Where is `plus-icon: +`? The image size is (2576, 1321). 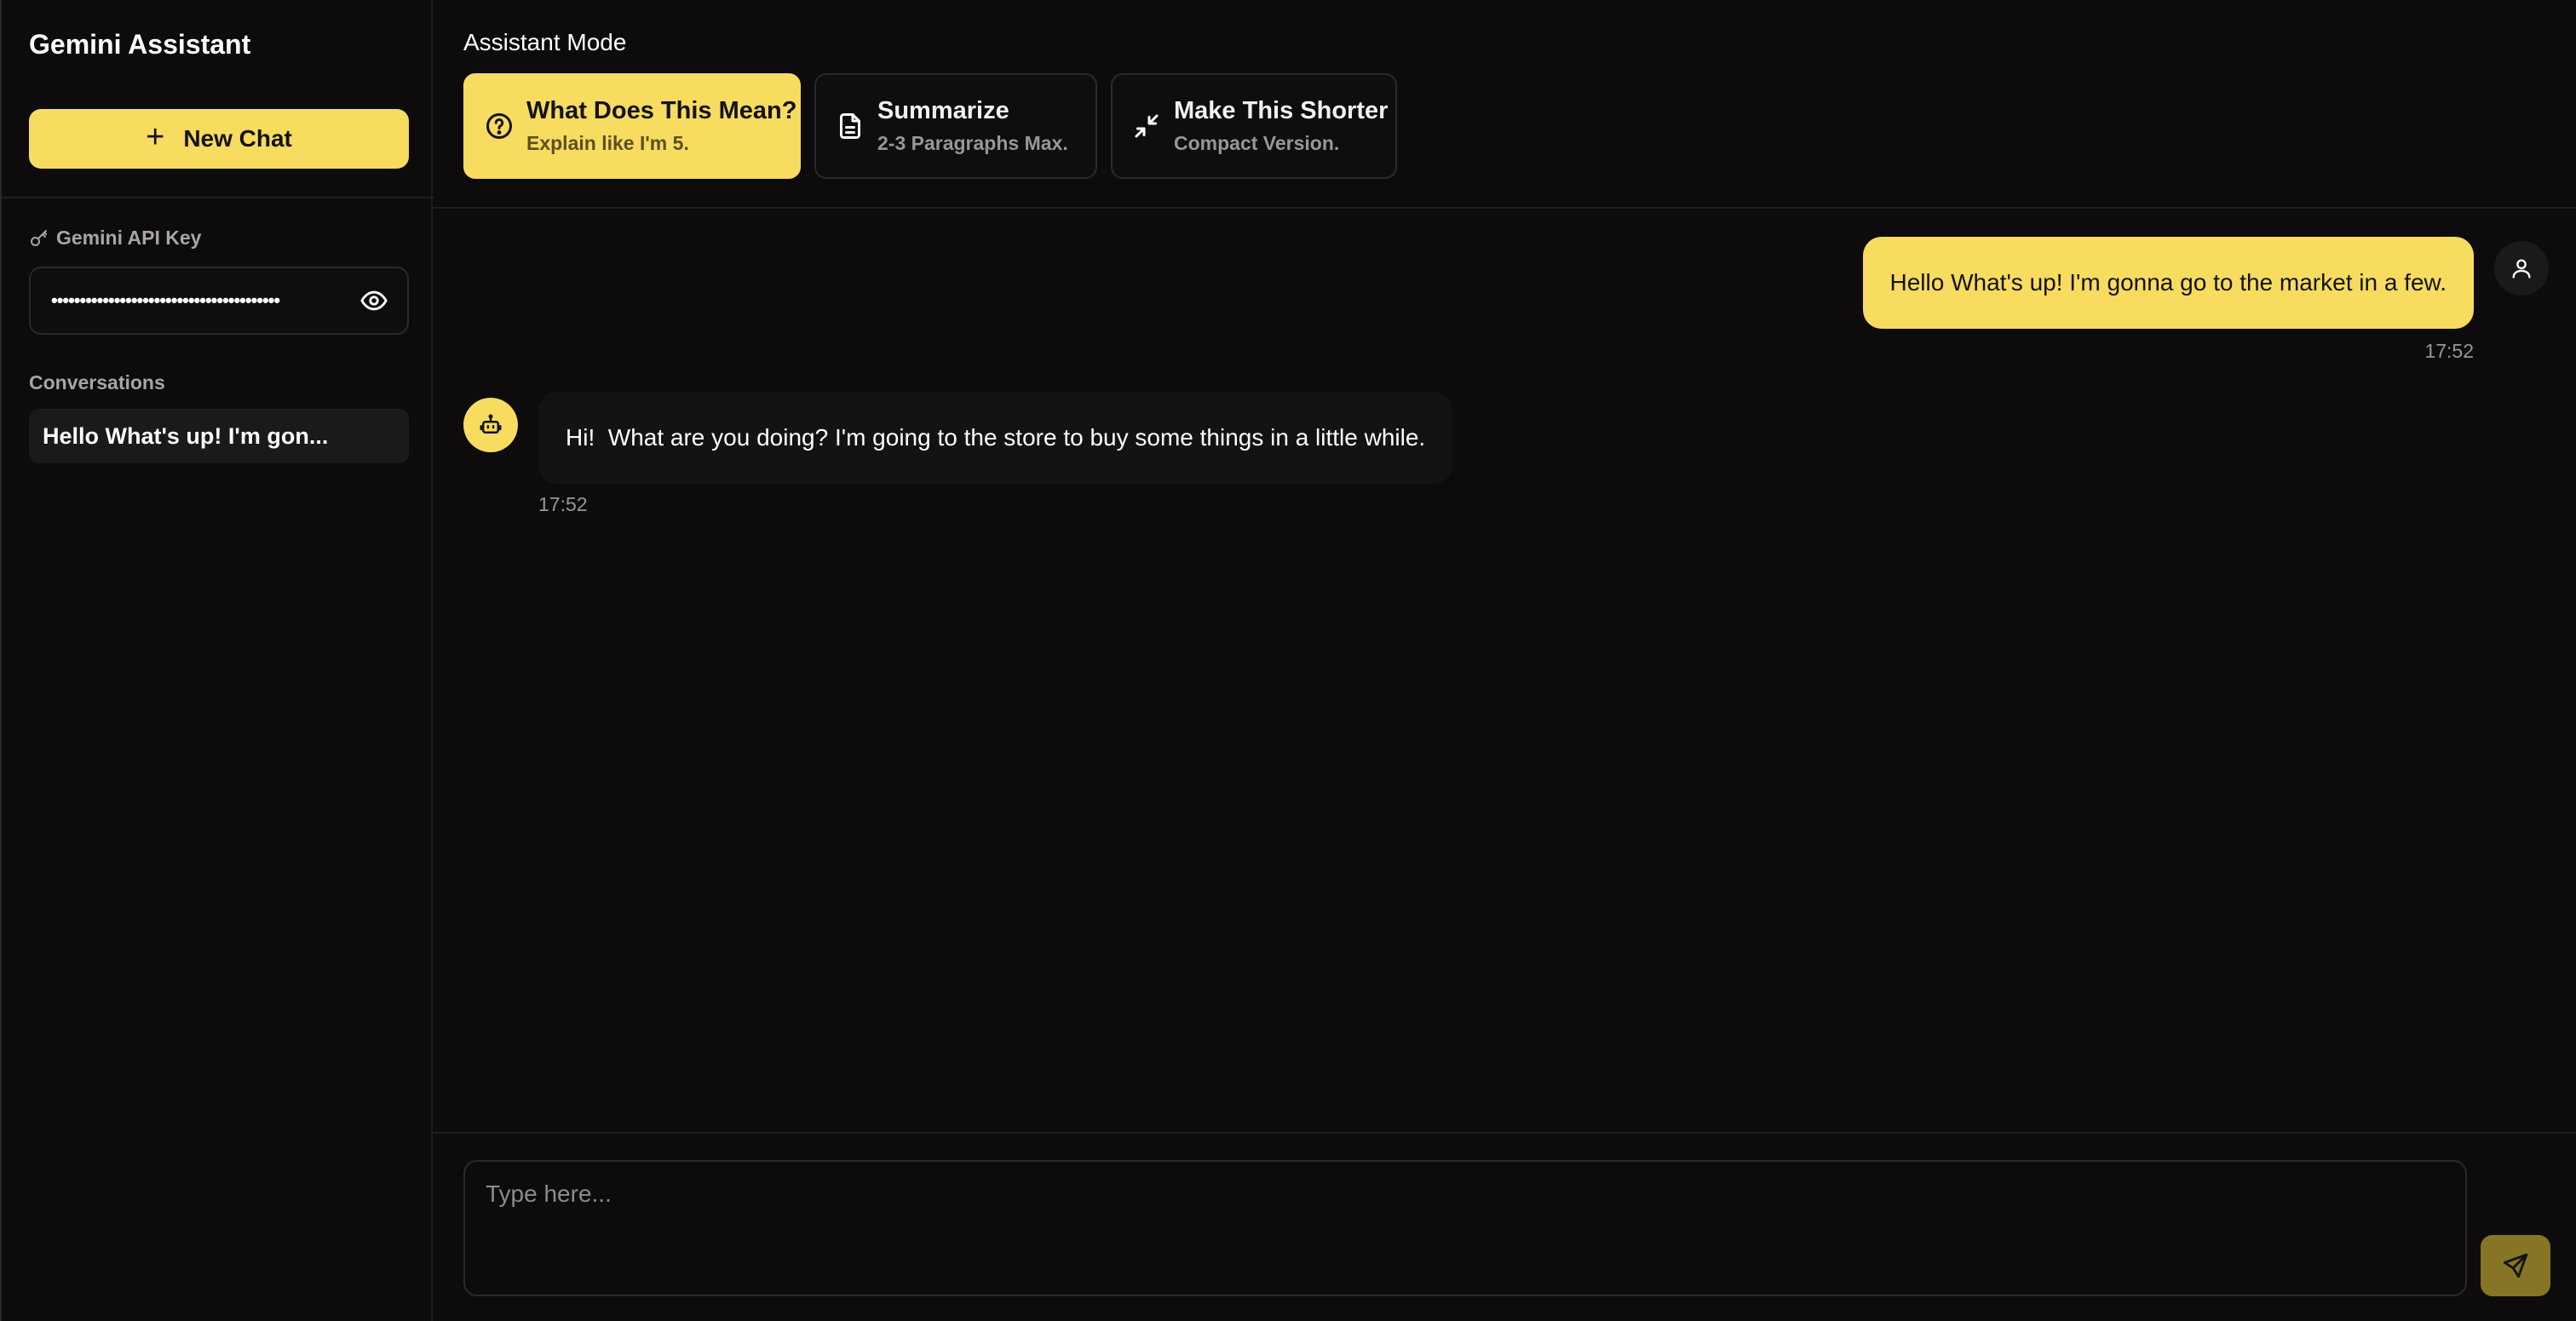
plus-icon: + is located at coordinates (156, 137).